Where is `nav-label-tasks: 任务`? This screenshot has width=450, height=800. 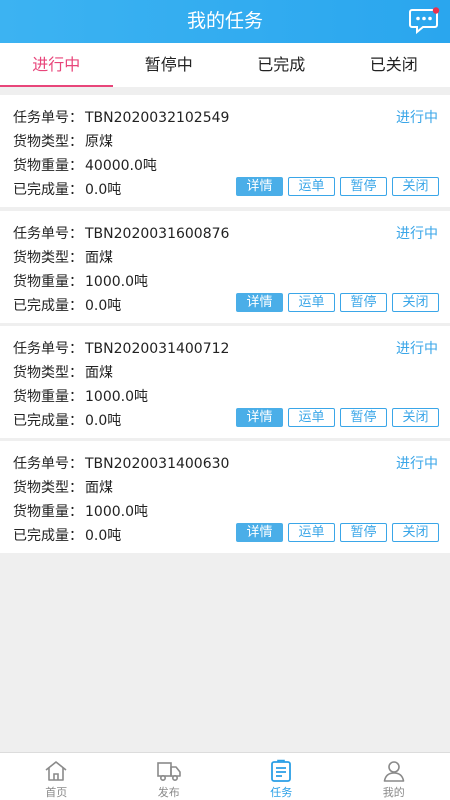 nav-label-tasks: 任务 is located at coordinates (281, 792).